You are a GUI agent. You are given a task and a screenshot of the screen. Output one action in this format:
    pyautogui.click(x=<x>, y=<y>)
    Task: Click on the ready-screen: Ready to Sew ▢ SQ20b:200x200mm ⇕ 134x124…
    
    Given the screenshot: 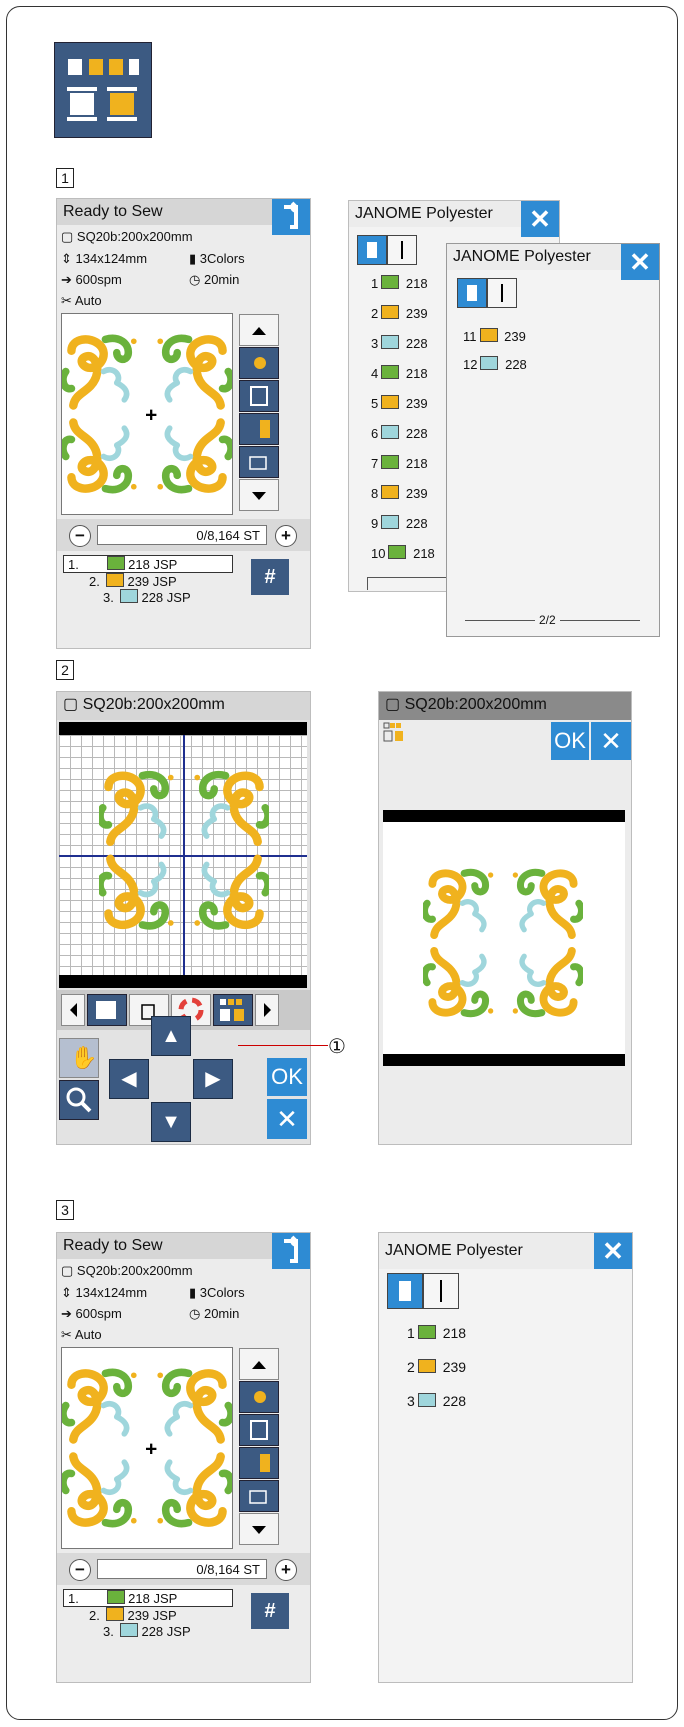 What is the action you would take?
    pyautogui.click(x=183, y=423)
    